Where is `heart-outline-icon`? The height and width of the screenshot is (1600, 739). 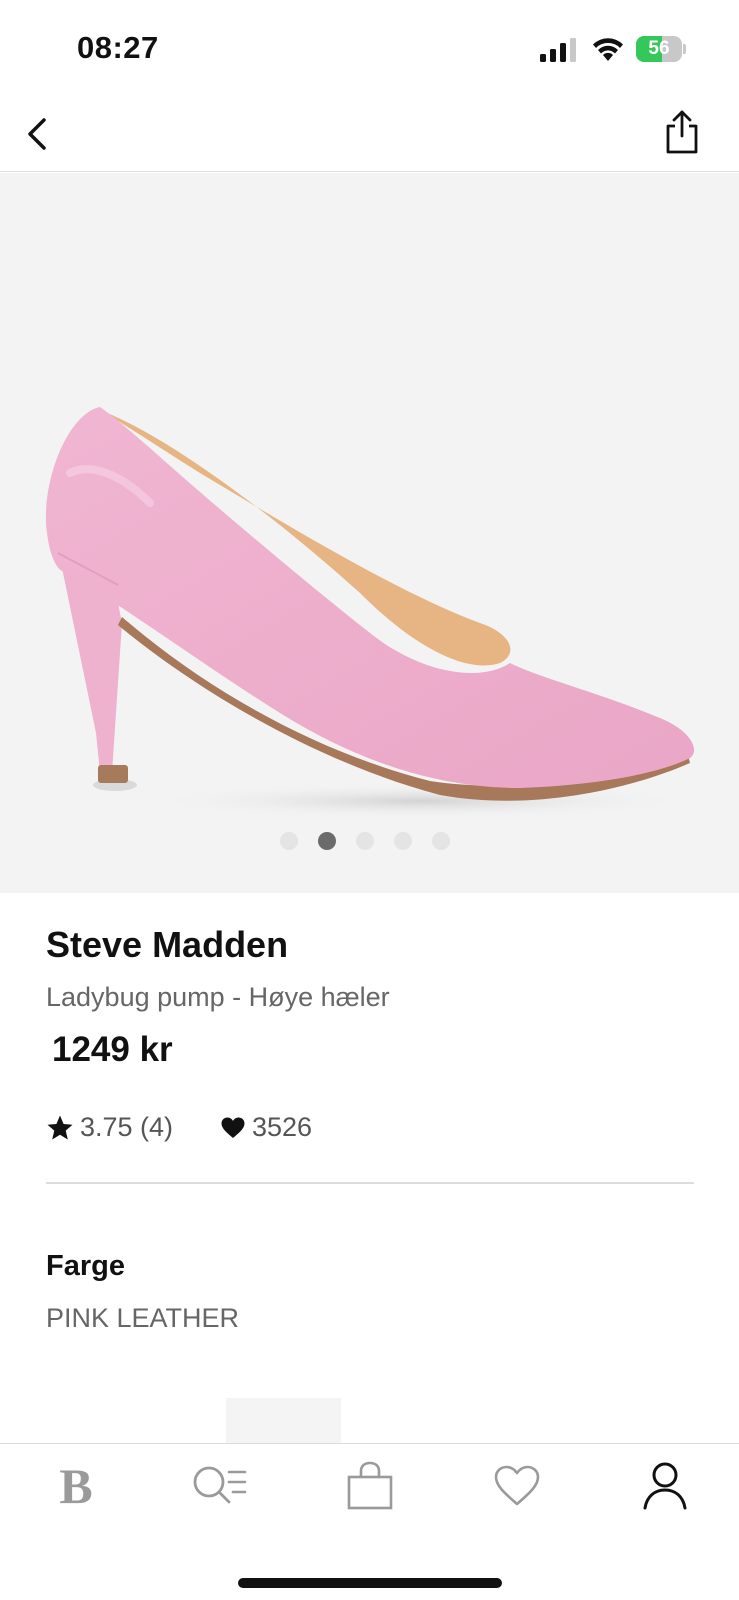
heart-outline-icon is located at coordinates (517, 1485).